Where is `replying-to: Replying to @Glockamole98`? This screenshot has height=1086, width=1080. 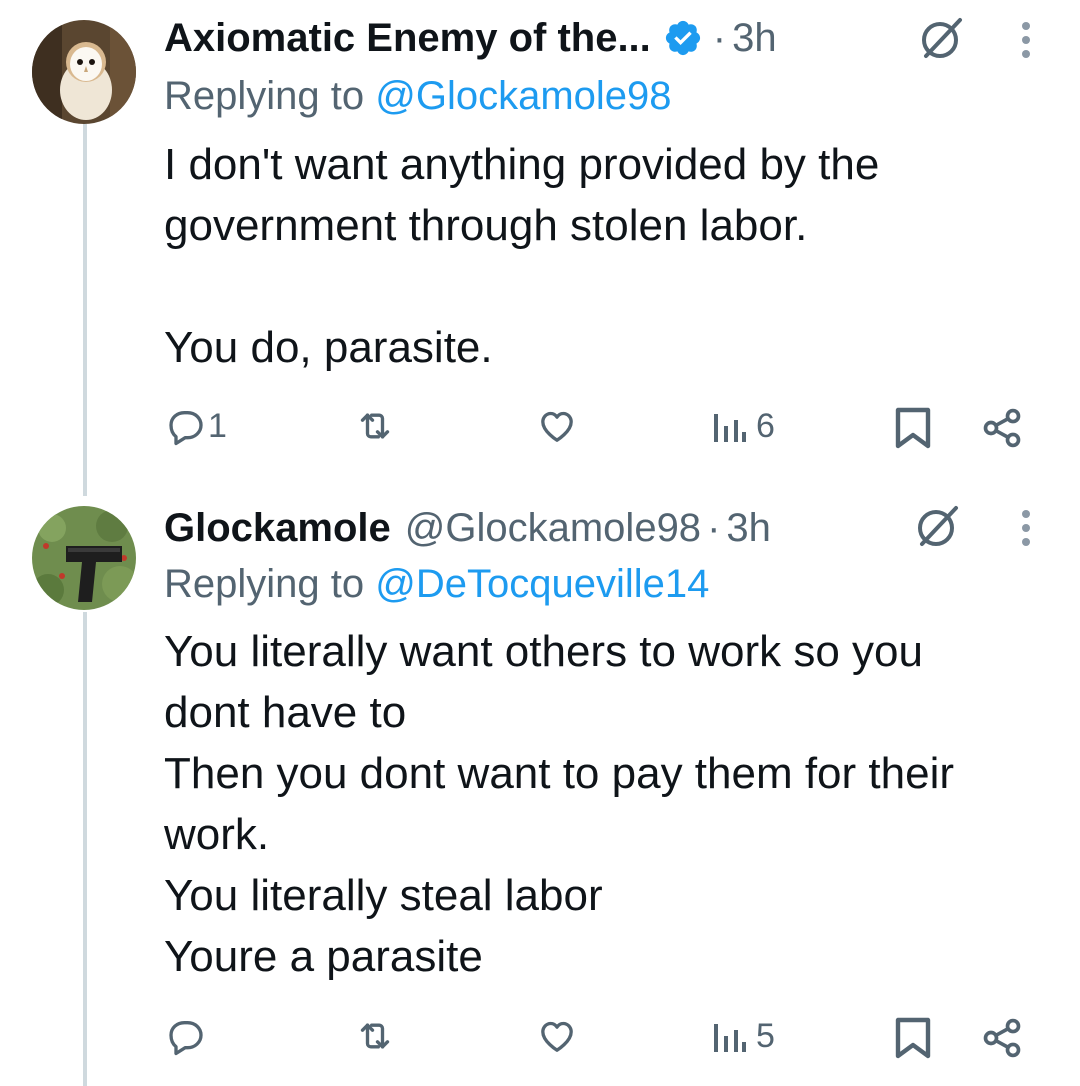
replying-to: Replying to @Glockamole98 is located at coordinates (418, 96).